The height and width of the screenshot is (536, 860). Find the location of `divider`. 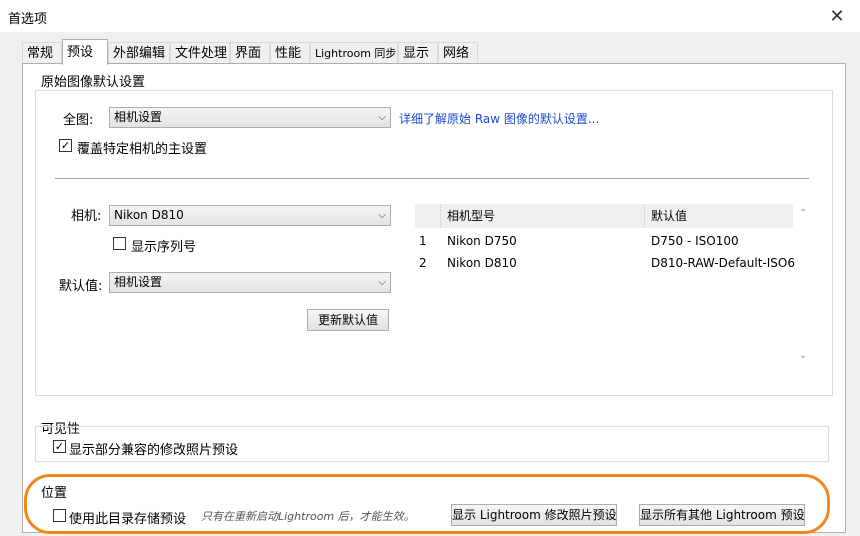

divider is located at coordinates (432, 178).